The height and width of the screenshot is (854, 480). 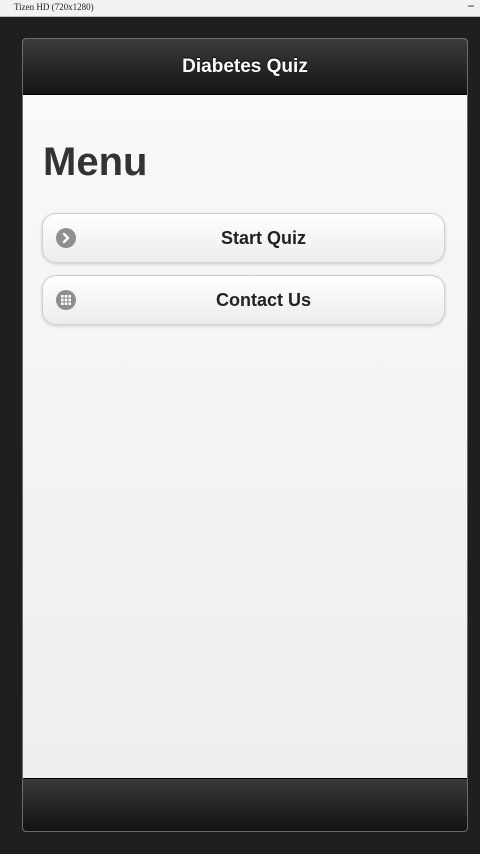 What do you see at coordinates (240, 8) in the screenshot?
I see `window-titlebar: Tizen HD (720x1280) −` at bounding box center [240, 8].